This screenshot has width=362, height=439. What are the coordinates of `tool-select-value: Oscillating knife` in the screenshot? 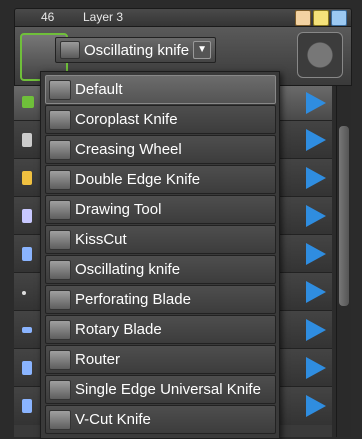 It's located at (137, 50).